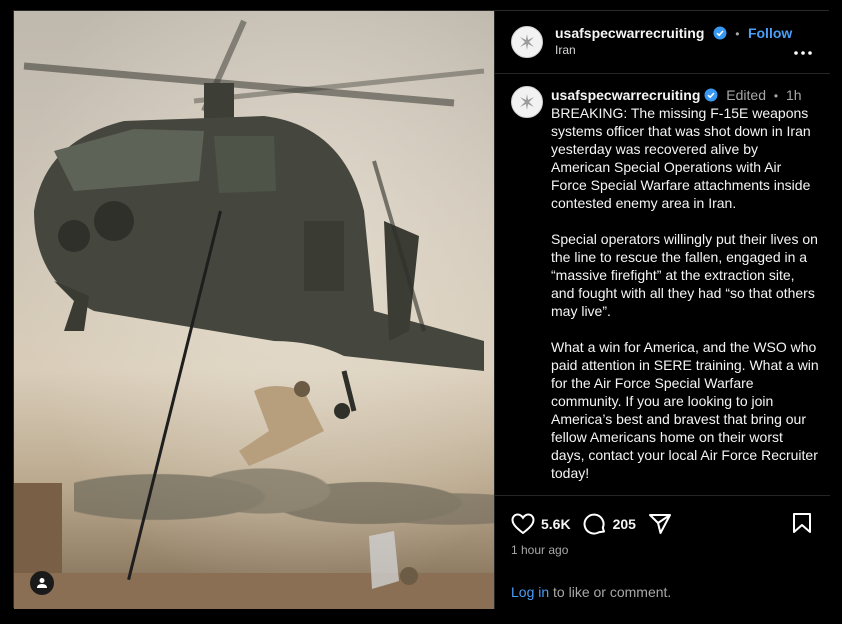 This screenshot has width=842, height=624. I want to click on more-horizontal-icon, so click(803, 53).